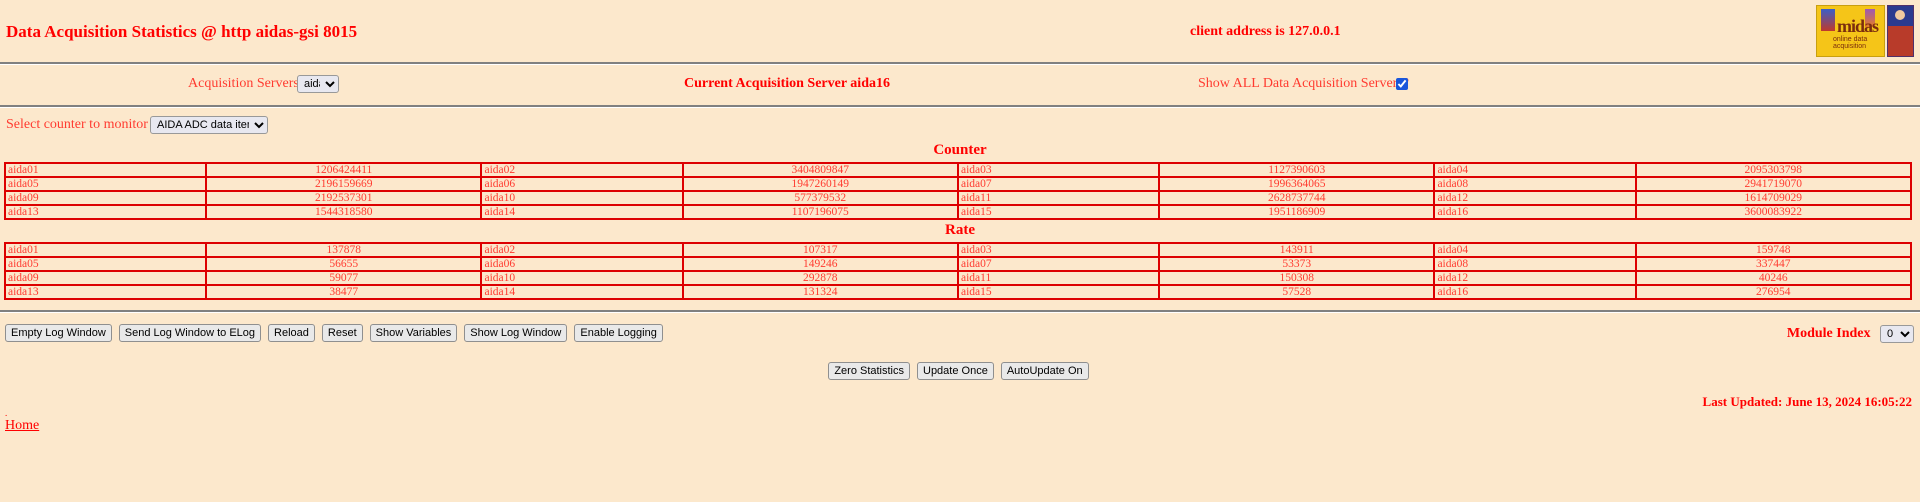 The width and height of the screenshot is (1920, 502). I want to click on rate-cell-name: aida14, so click(582, 292).